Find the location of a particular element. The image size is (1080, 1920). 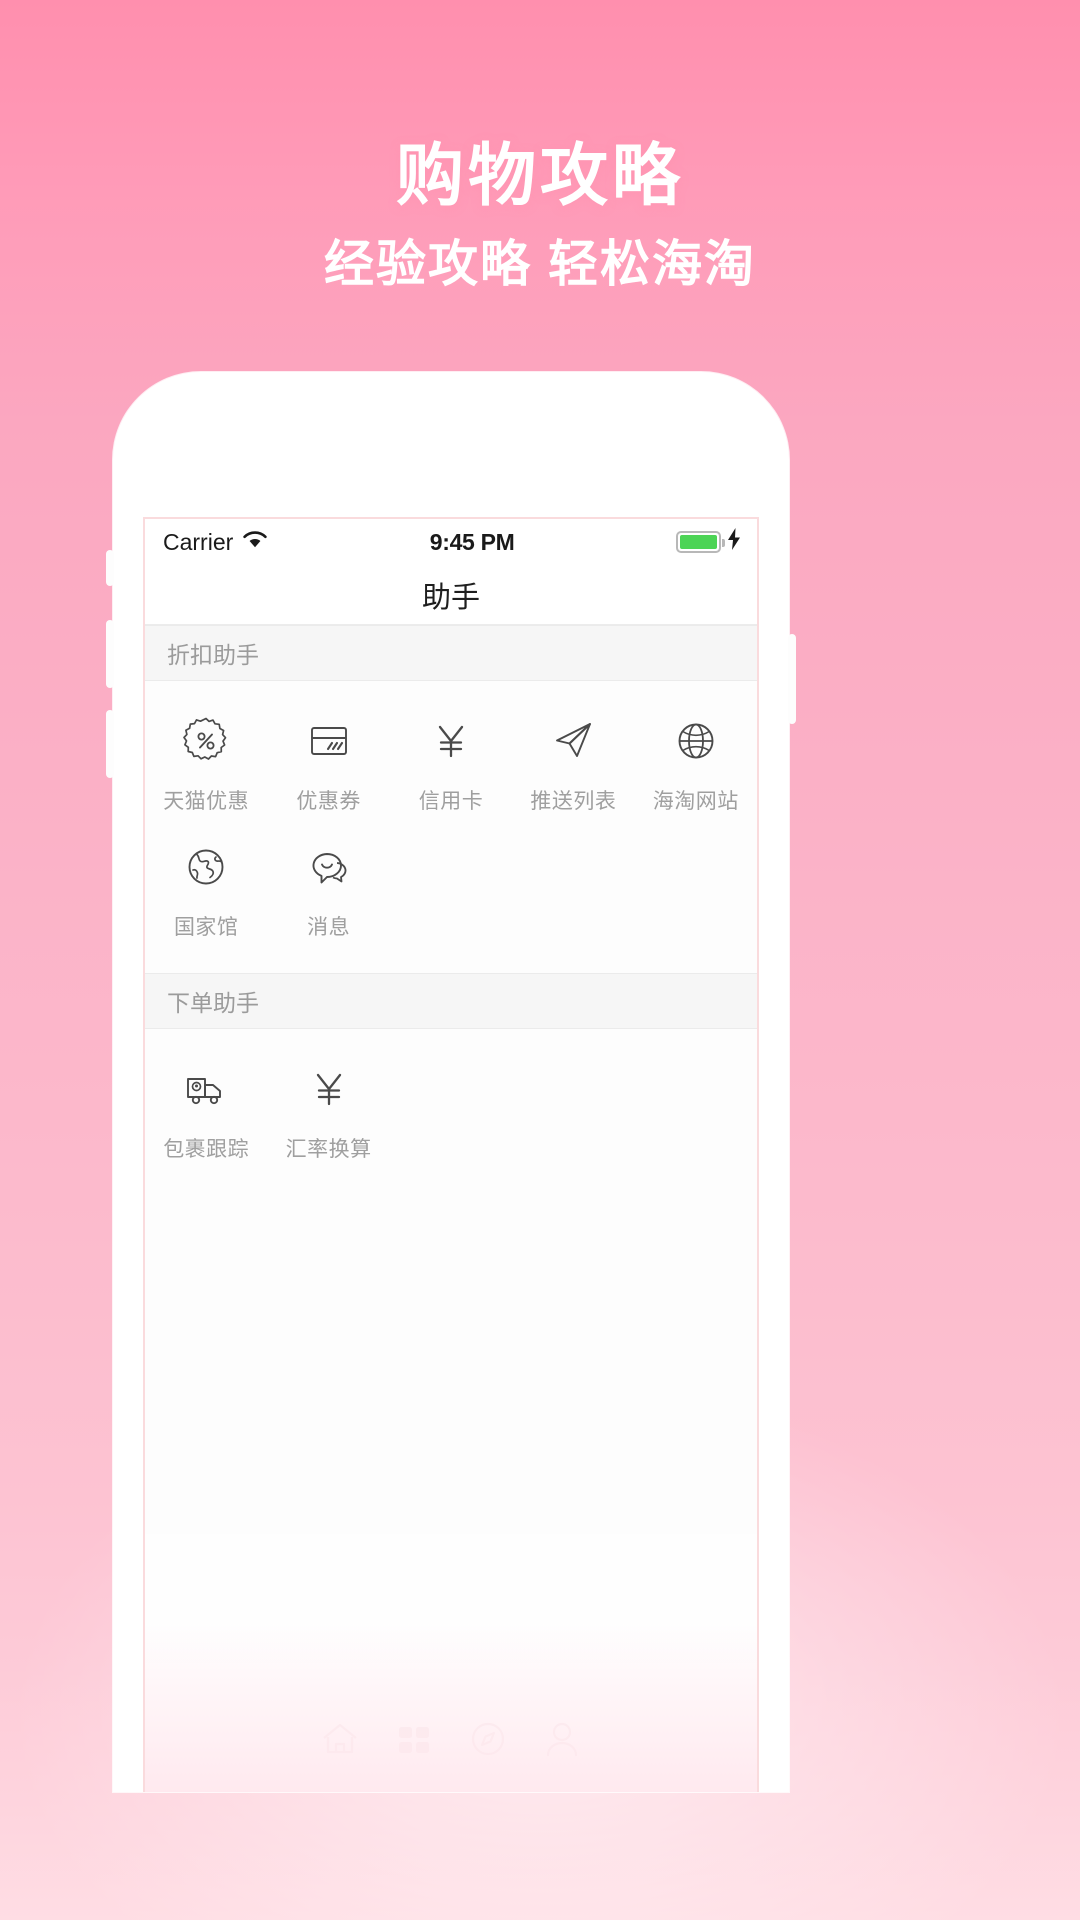

grid-item-label: 消息 is located at coordinates (329, 927).